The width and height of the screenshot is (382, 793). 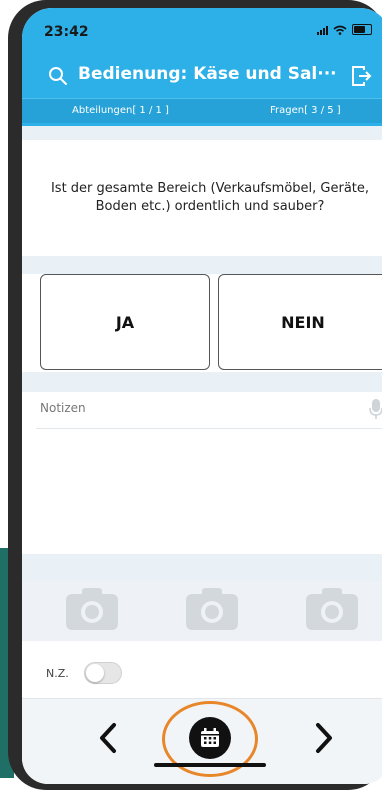 I want to click on toggle-knob, so click(x=95, y=673).